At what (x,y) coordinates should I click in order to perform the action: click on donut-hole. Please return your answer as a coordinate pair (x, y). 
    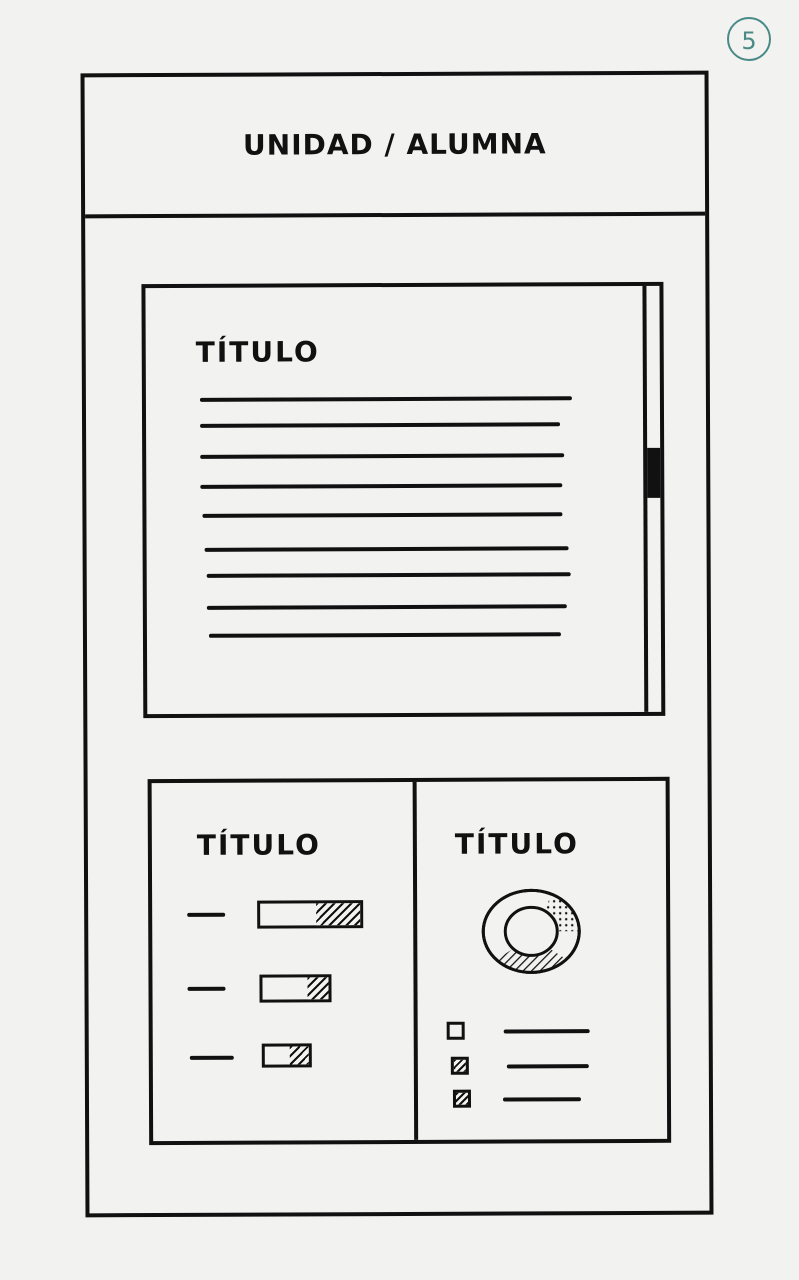
    Looking at the image, I should click on (531, 931).